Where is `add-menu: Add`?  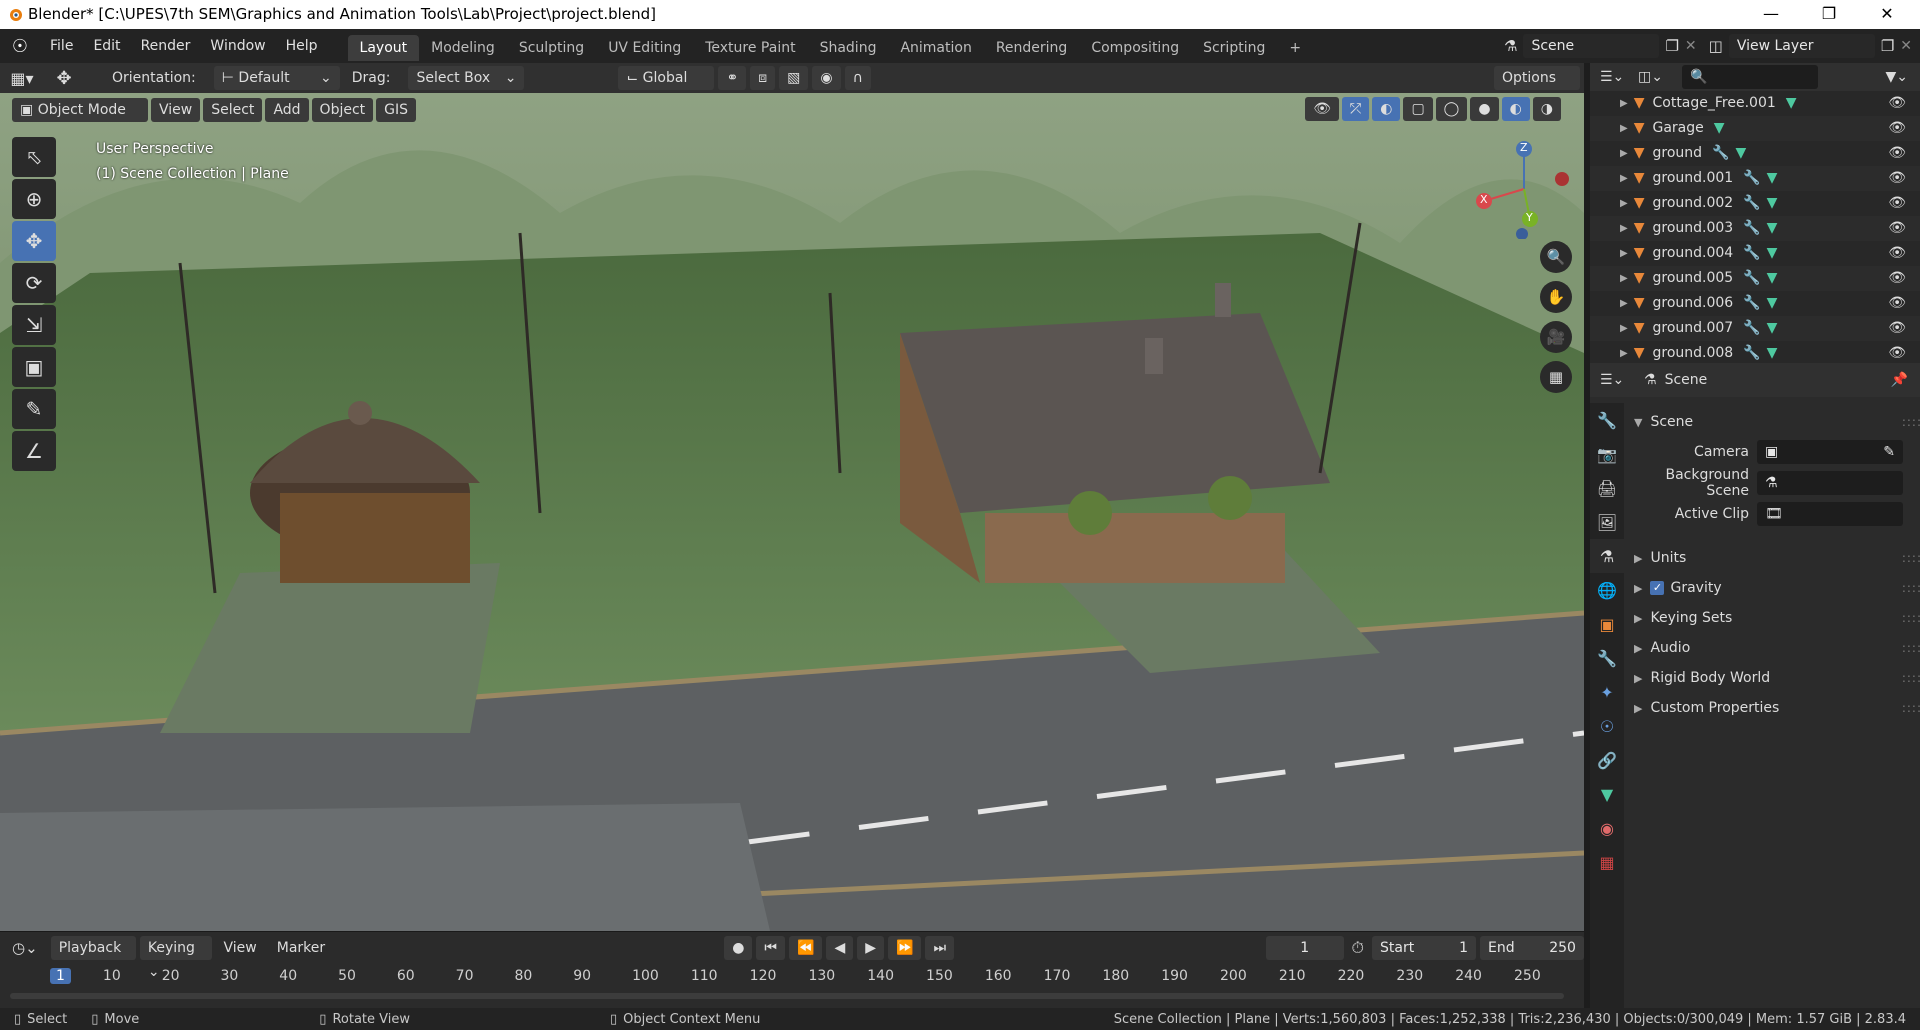 add-menu: Add is located at coordinates (287, 110).